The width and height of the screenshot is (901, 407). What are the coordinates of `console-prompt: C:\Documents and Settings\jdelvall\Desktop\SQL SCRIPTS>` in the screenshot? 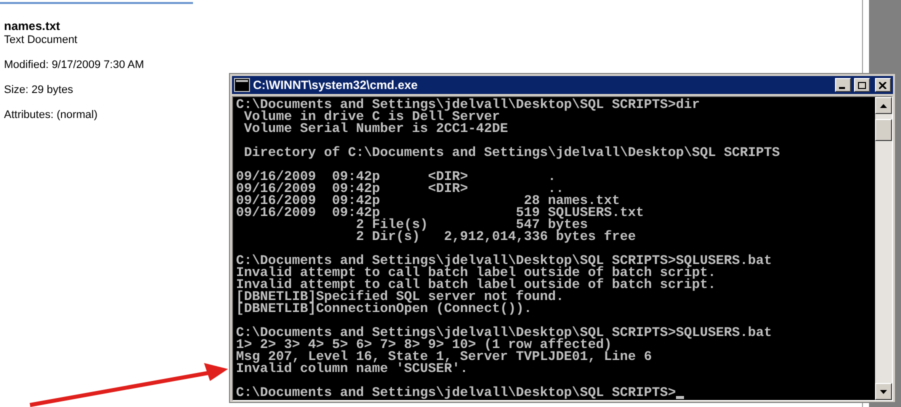 It's located at (456, 394).